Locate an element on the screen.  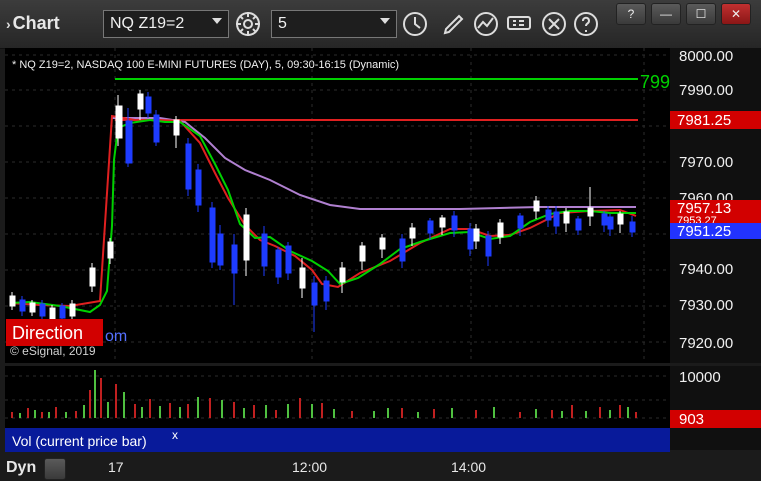
price-axis-label: 7930.00 is located at coordinates (706, 305).